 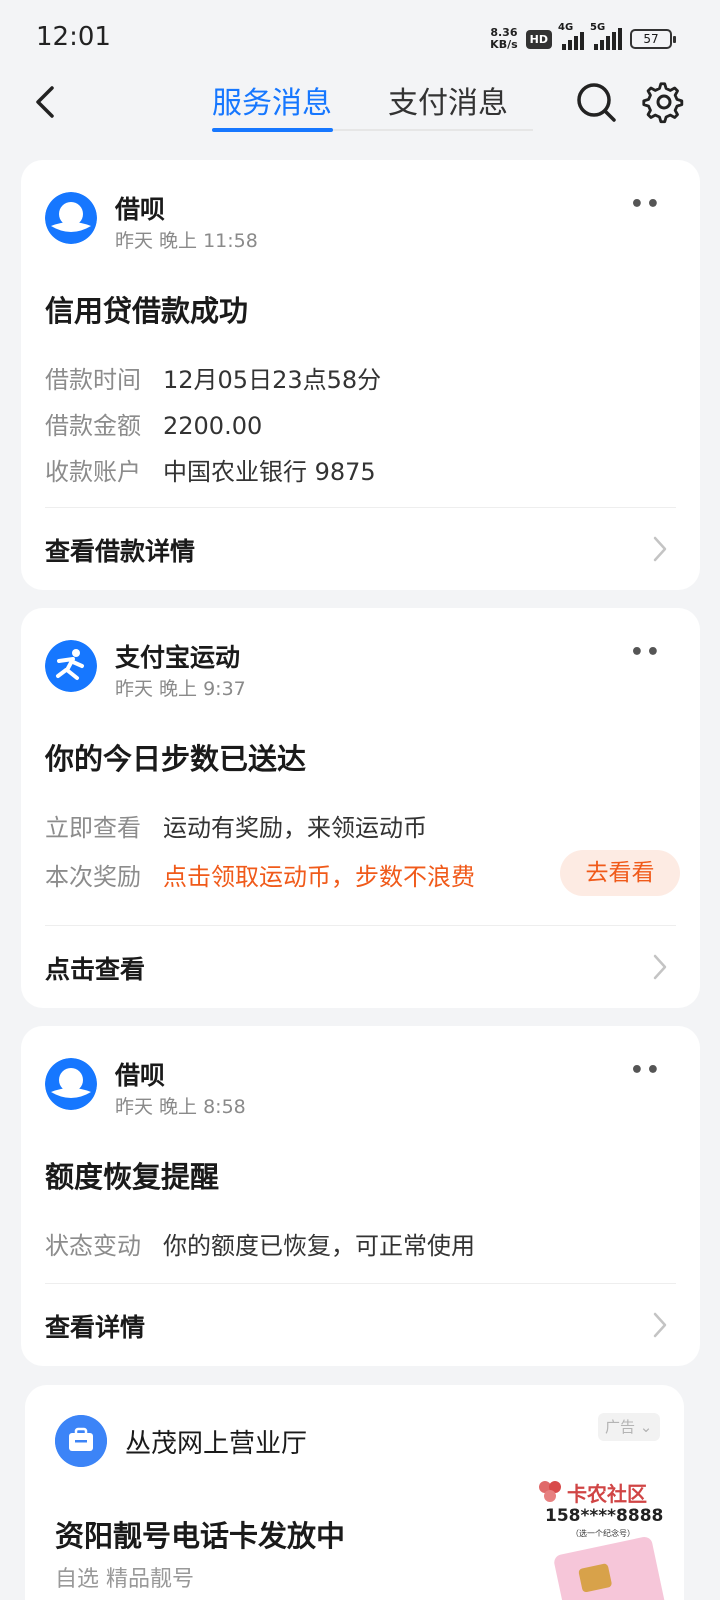 I want to click on detail-row: 收款账户 中国农业银行 9875, so click(x=210, y=469).